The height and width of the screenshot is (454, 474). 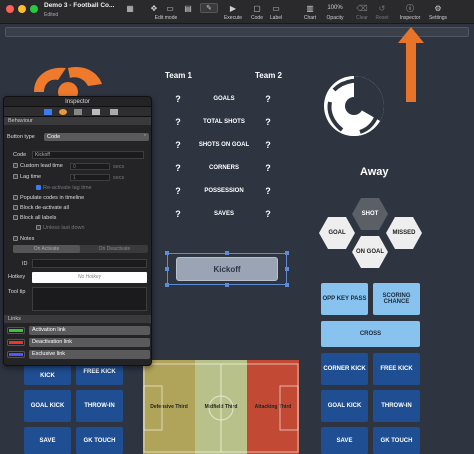 What do you see at coordinates (27, 177) in the screenshot?
I see `lag-time-checkbox: Lag time` at bounding box center [27, 177].